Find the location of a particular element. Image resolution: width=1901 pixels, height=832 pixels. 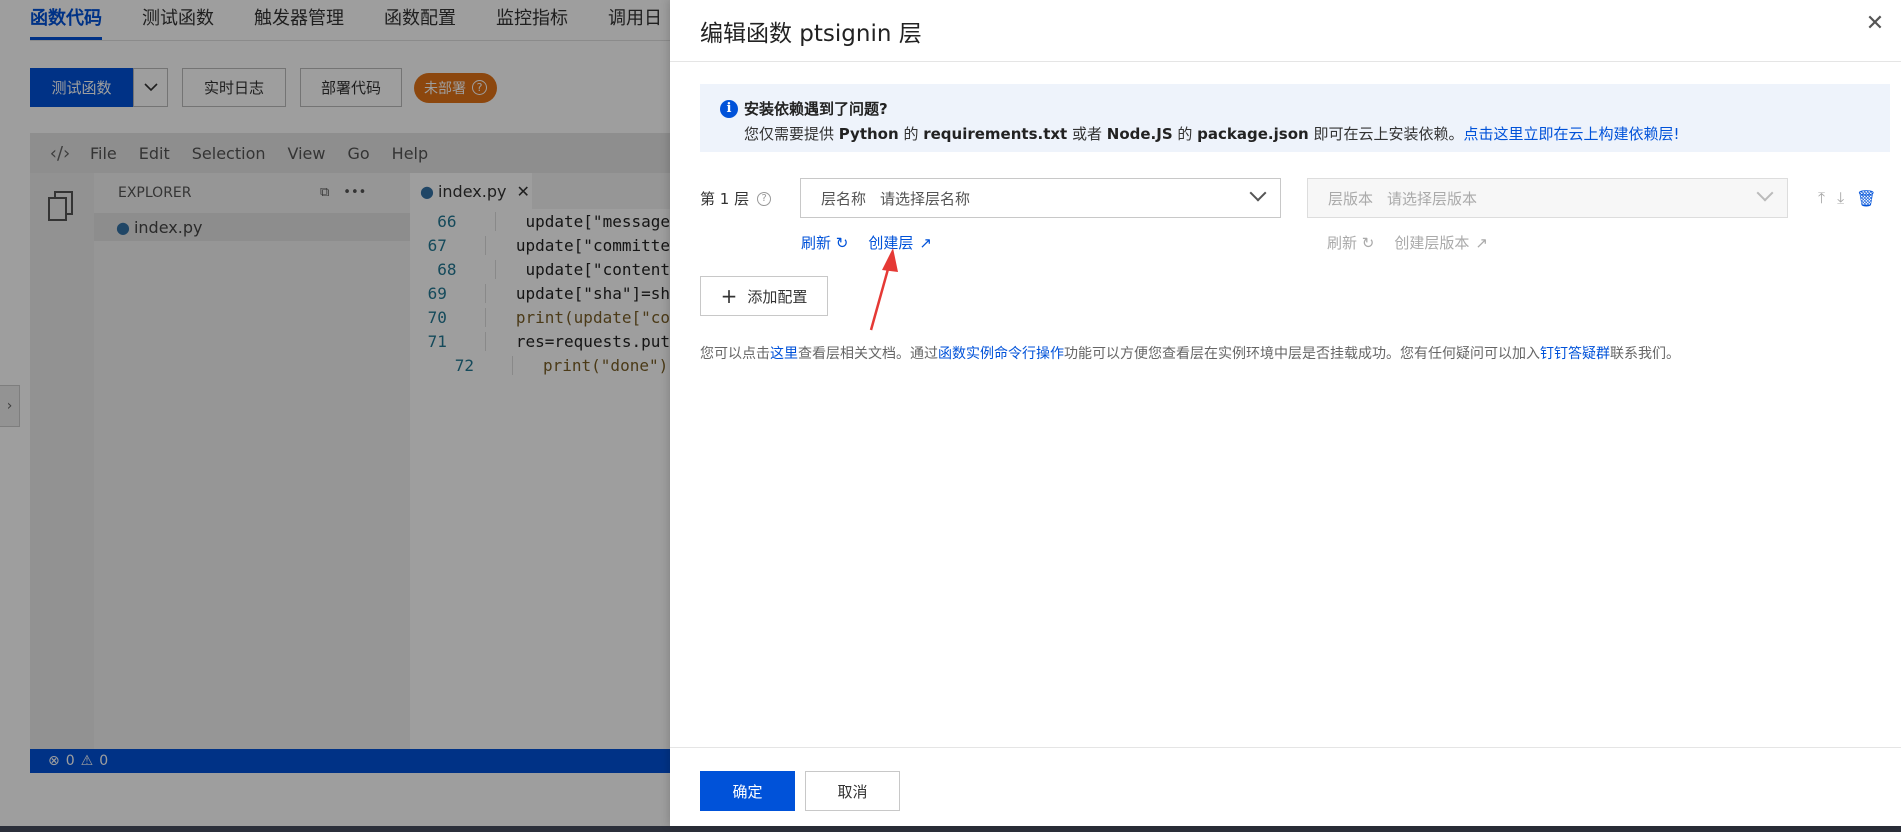

refresh-layer-link: 刷新 ↻ is located at coordinates (824, 242).